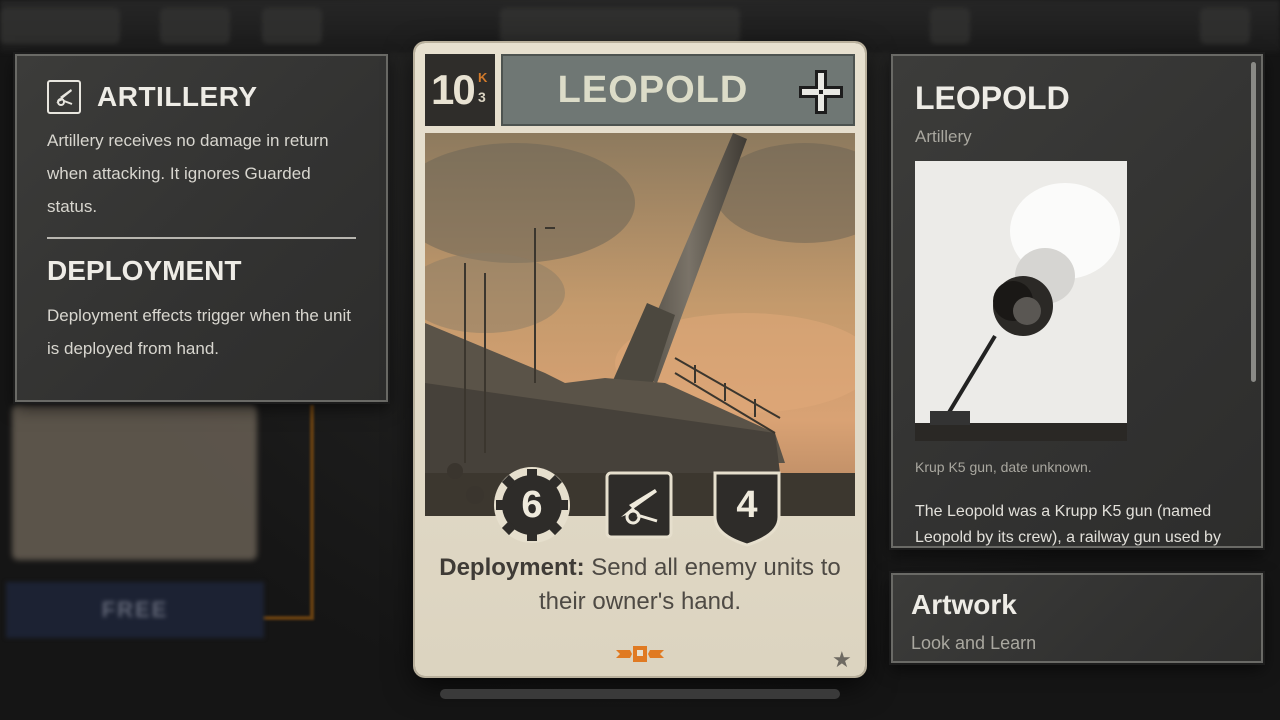 Image resolution: width=1280 pixels, height=720 pixels. Describe the element at coordinates (640, 694) in the screenshot. I see `horizontal-scrollbar` at that location.